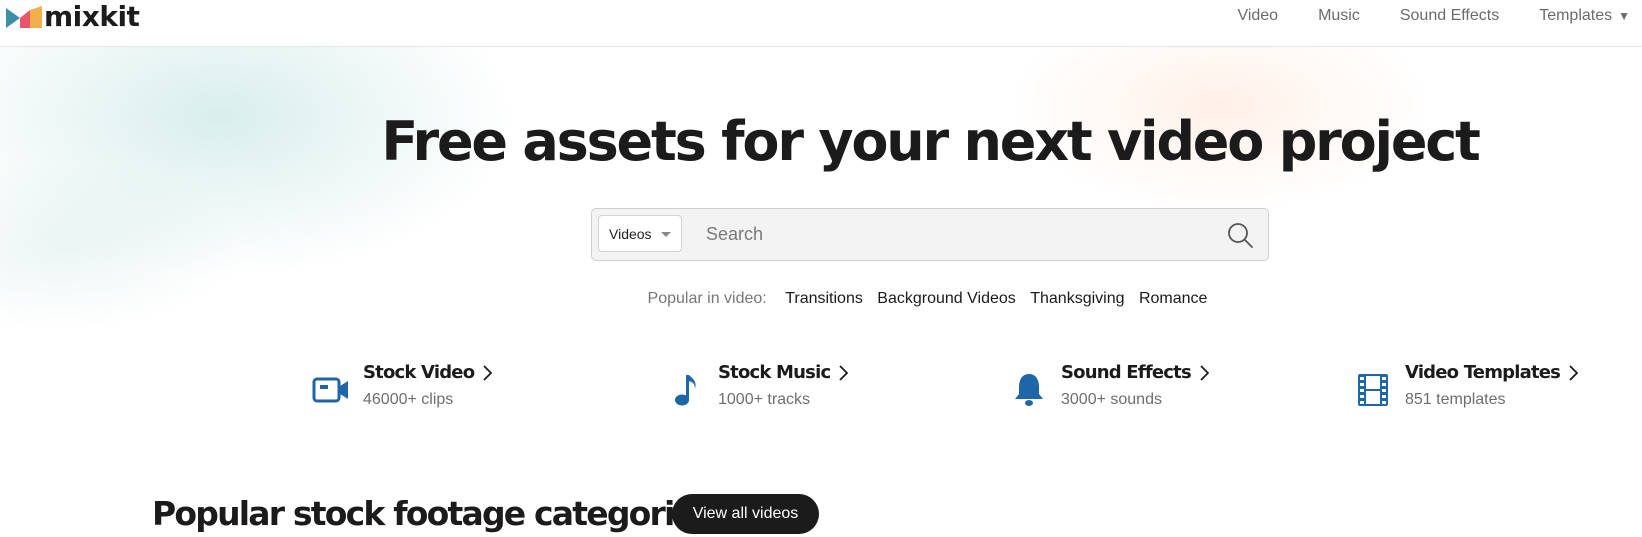  What do you see at coordinates (1126, 372) in the screenshot?
I see `category-title-text: Sound Effects` at bounding box center [1126, 372].